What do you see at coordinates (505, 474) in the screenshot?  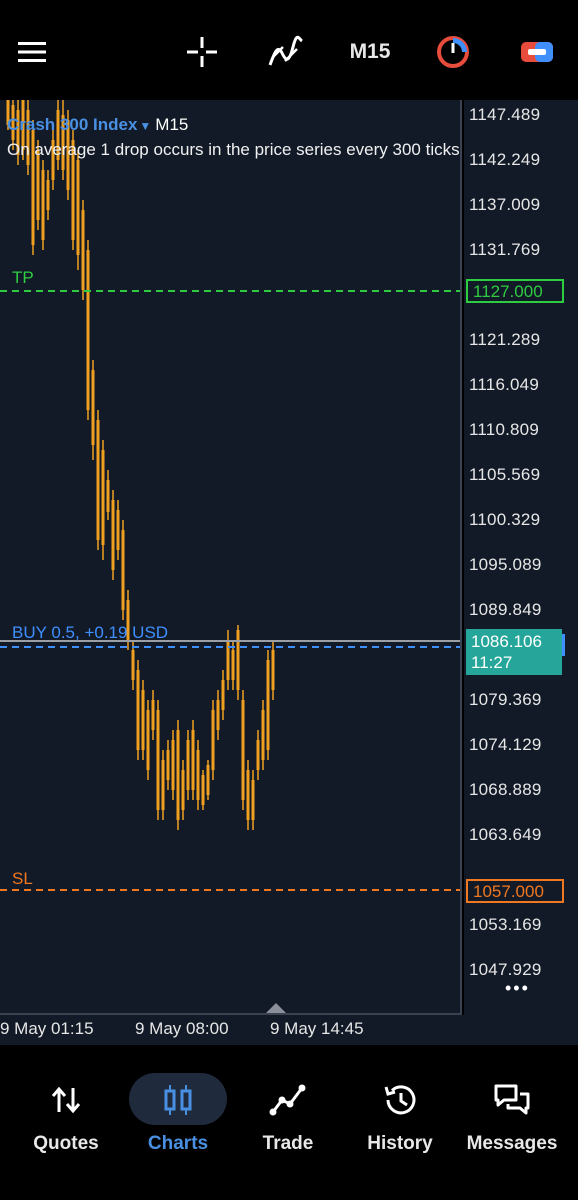 I see `price-tick: 1105.569` at bounding box center [505, 474].